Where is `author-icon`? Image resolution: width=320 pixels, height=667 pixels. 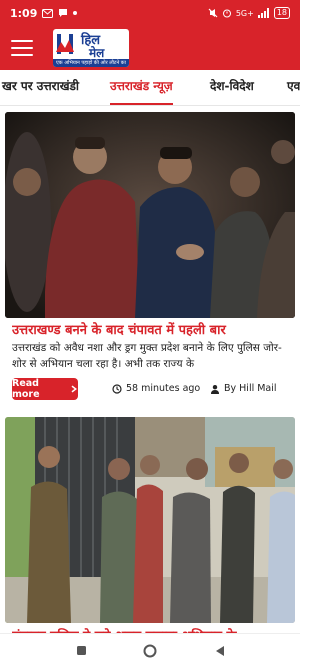 author-icon is located at coordinates (215, 389).